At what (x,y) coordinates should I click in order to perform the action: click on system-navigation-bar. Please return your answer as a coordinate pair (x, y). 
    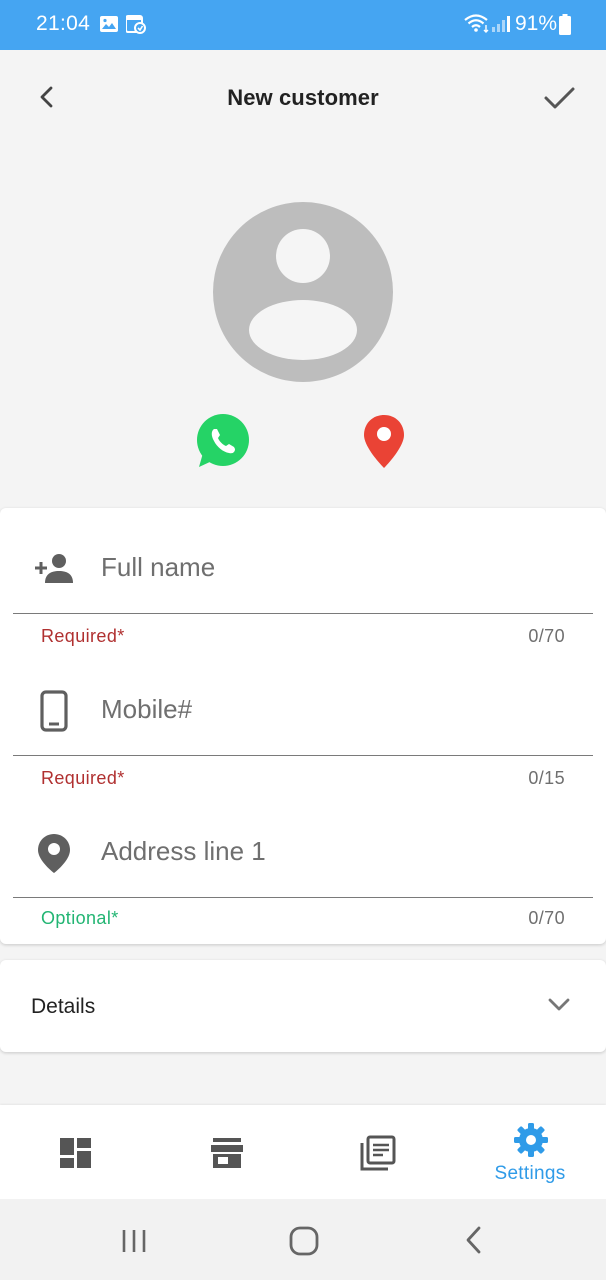
    Looking at the image, I should click on (303, 1239).